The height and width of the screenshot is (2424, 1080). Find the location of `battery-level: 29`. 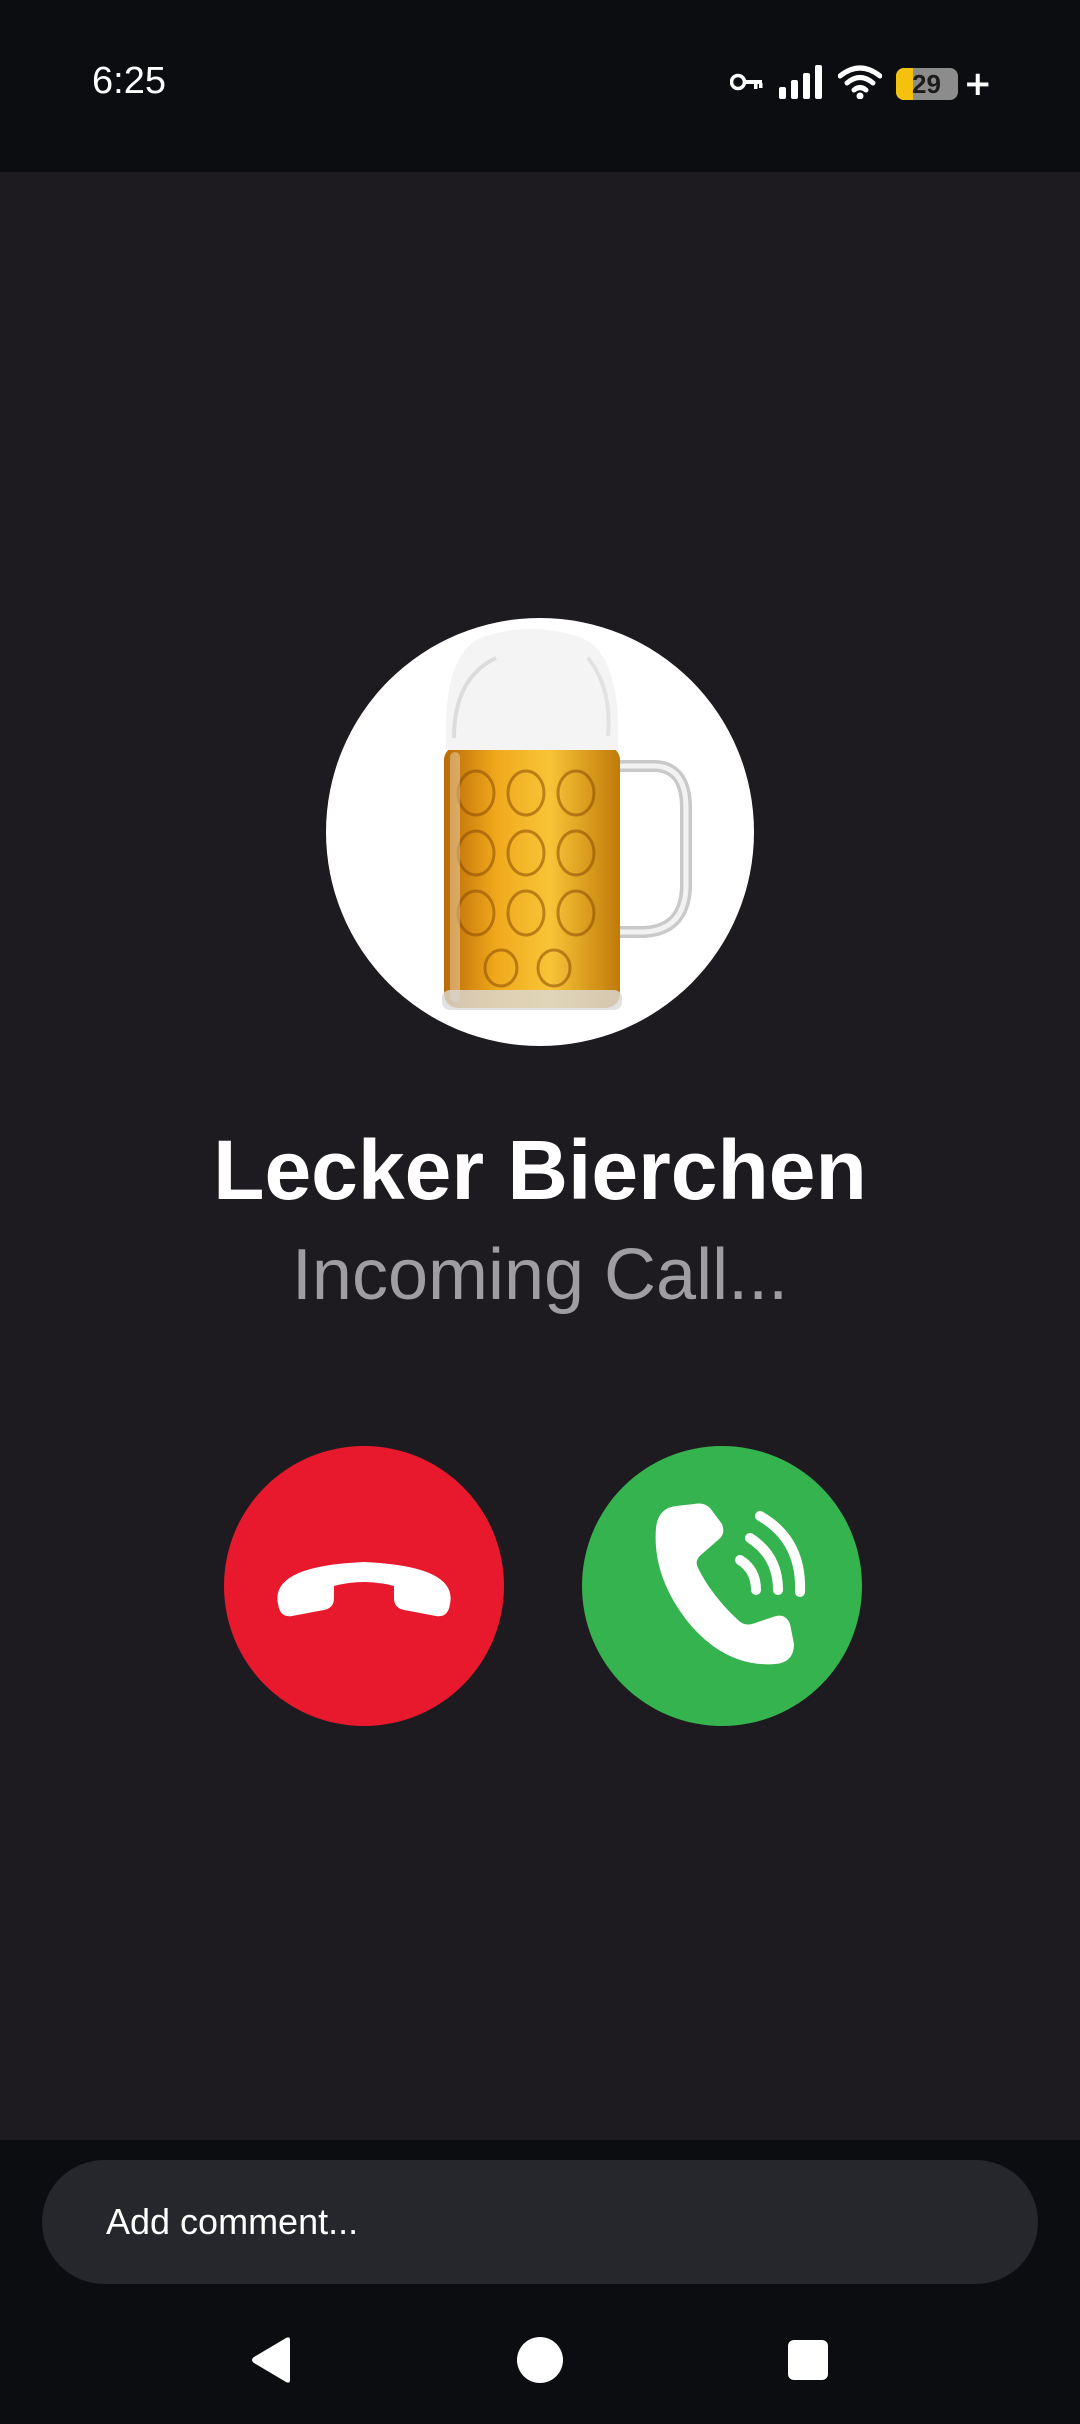

battery-level: 29 is located at coordinates (926, 83).